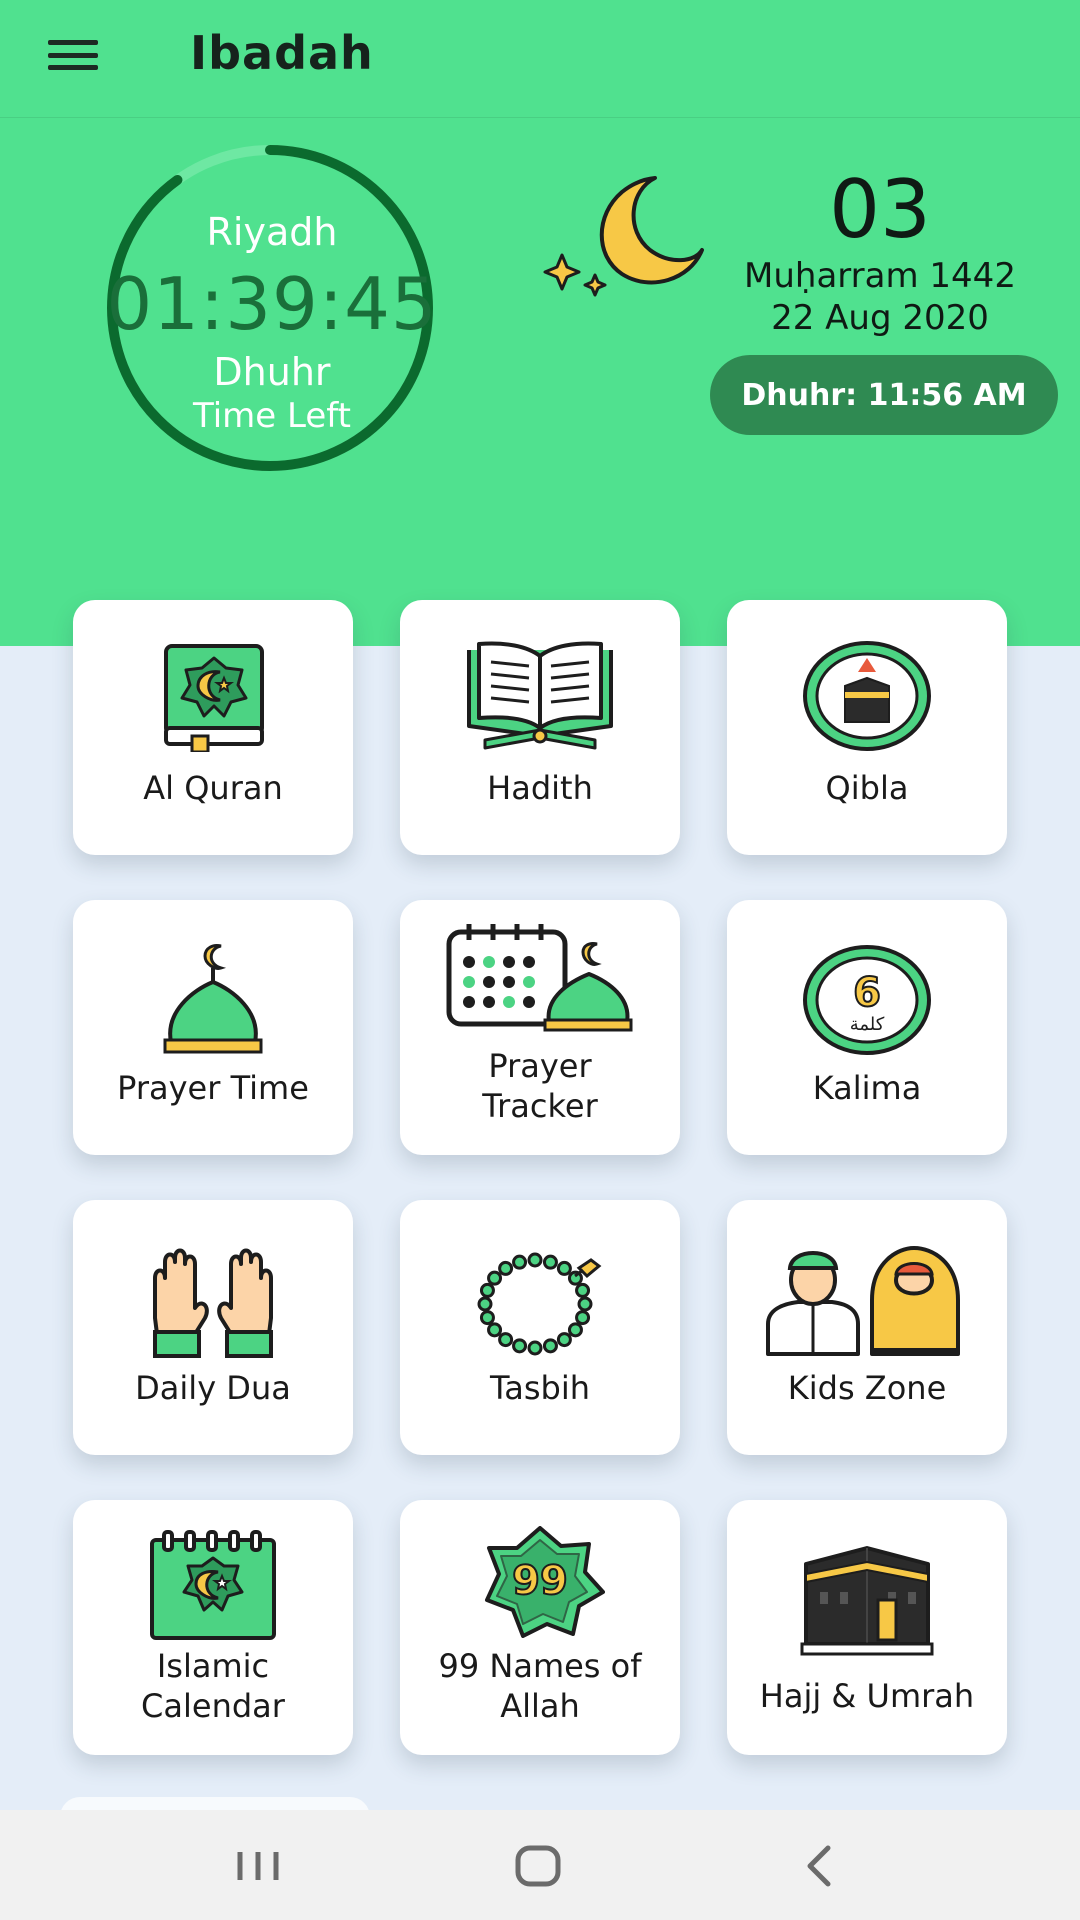 Image resolution: width=1080 pixels, height=1920 pixels. What do you see at coordinates (213, 1588) in the screenshot?
I see `islamic-calendar-icon` at bounding box center [213, 1588].